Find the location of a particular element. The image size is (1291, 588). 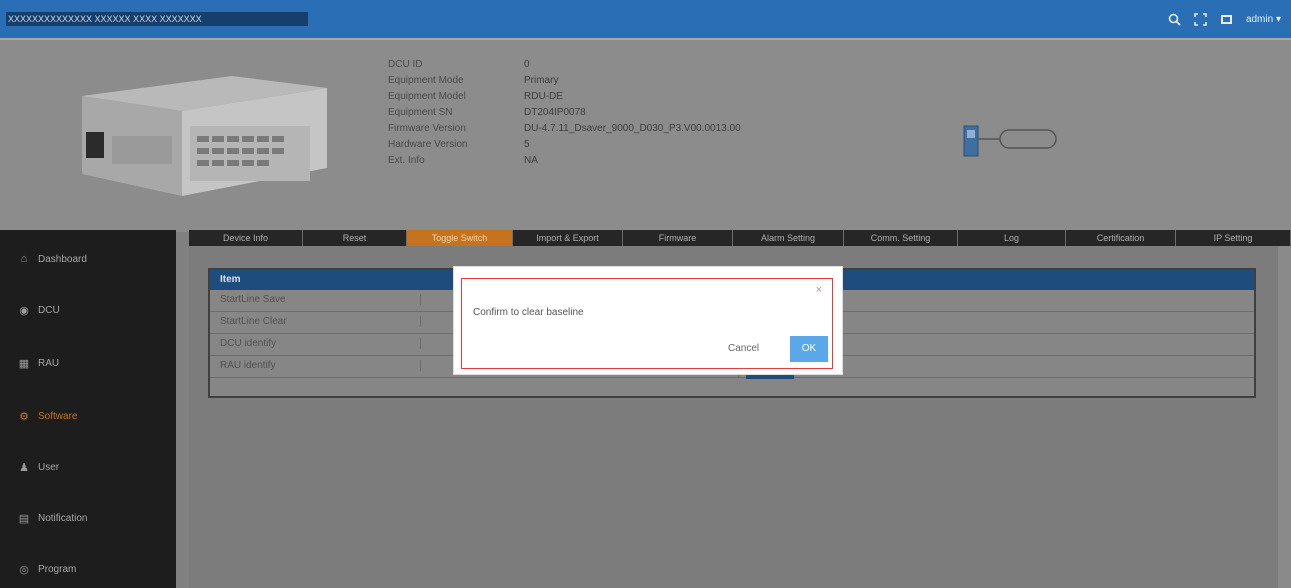

row-label: RAU identify is located at coordinates (320, 365).